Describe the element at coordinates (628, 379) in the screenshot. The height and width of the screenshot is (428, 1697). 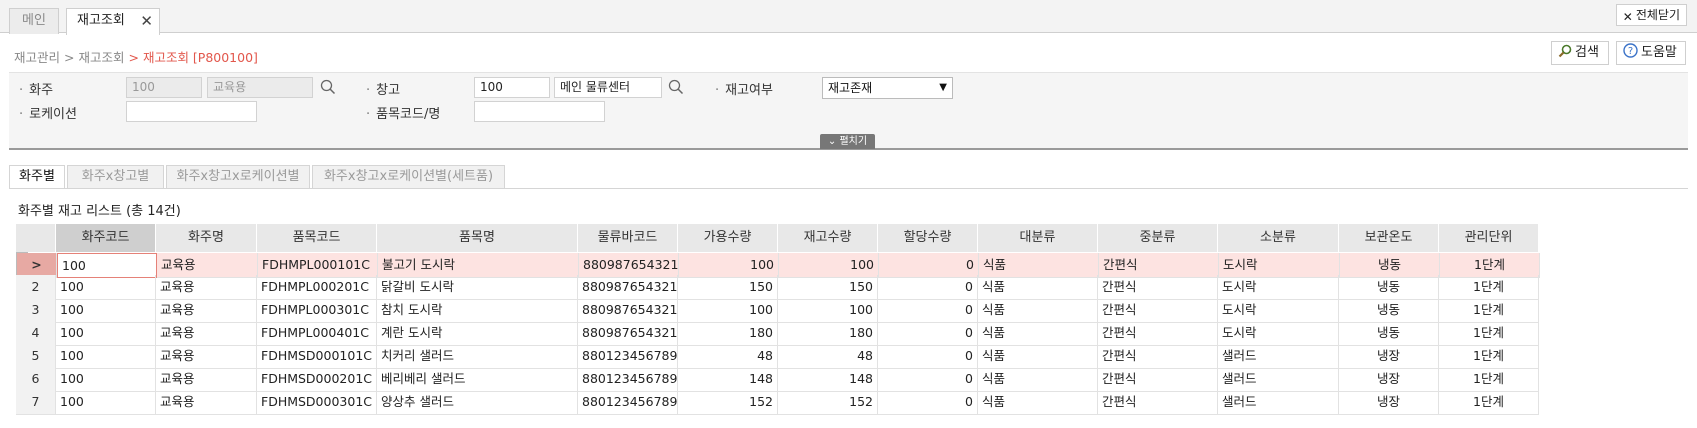
I see `cell-barcode: 8801234567891` at that location.